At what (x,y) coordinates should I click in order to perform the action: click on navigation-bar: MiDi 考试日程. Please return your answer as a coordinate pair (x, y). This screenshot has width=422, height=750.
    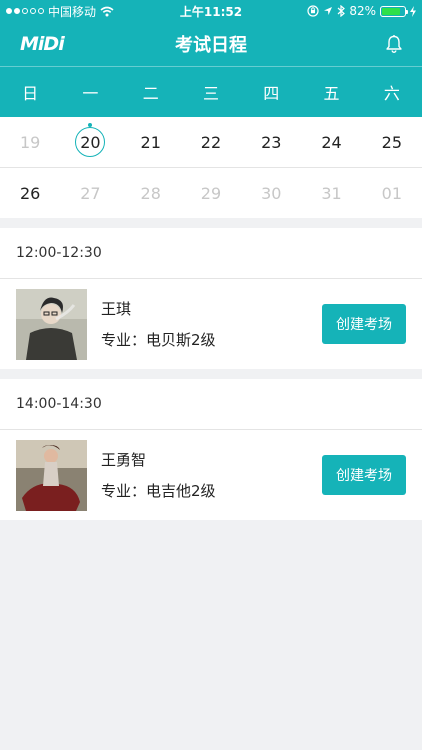
    Looking at the image, I should click on (211, 44).